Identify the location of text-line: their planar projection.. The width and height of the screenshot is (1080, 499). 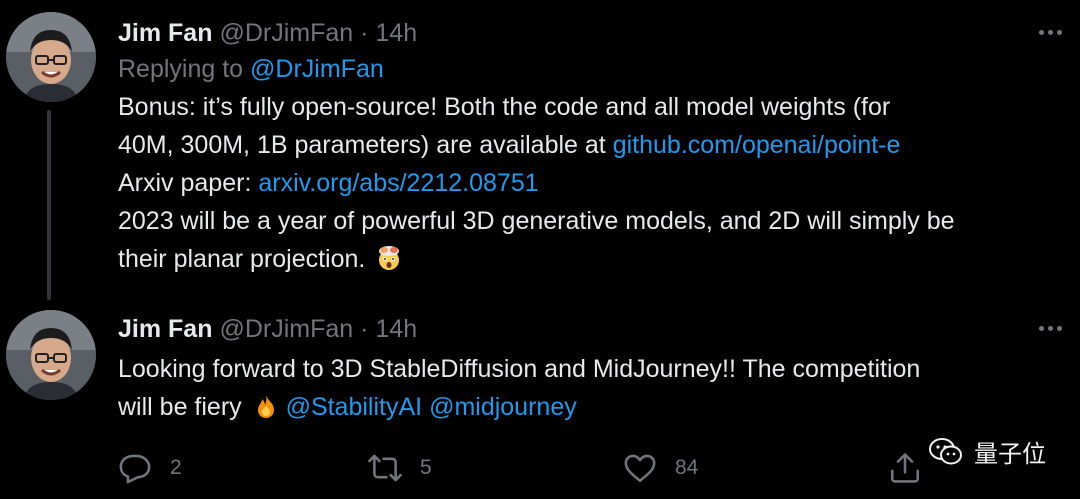
(589, 259).